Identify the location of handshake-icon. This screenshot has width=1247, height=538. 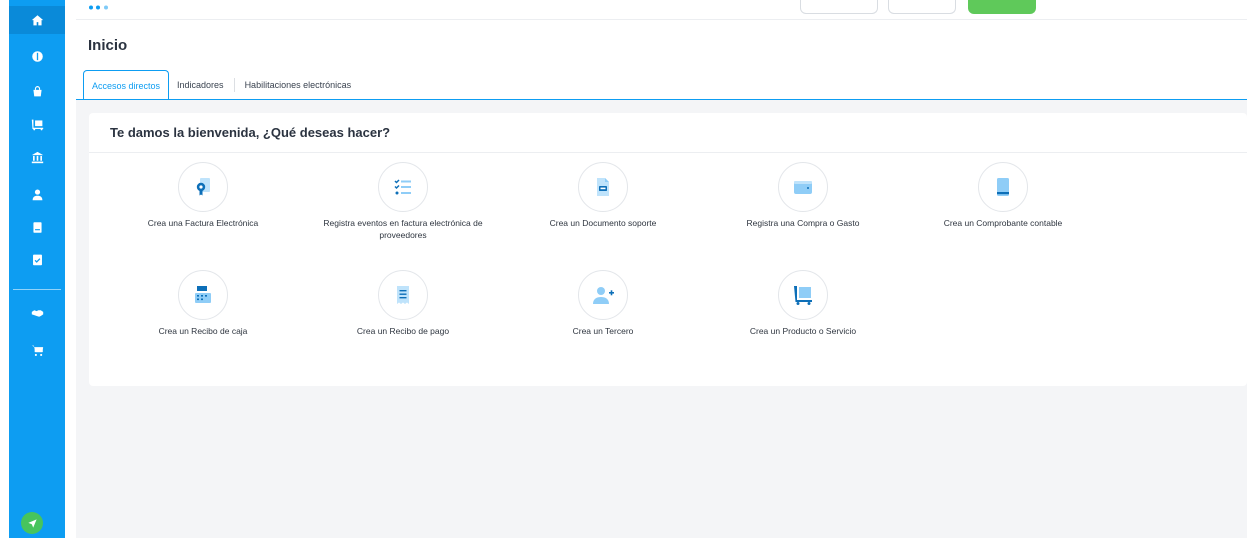
(37, 313).